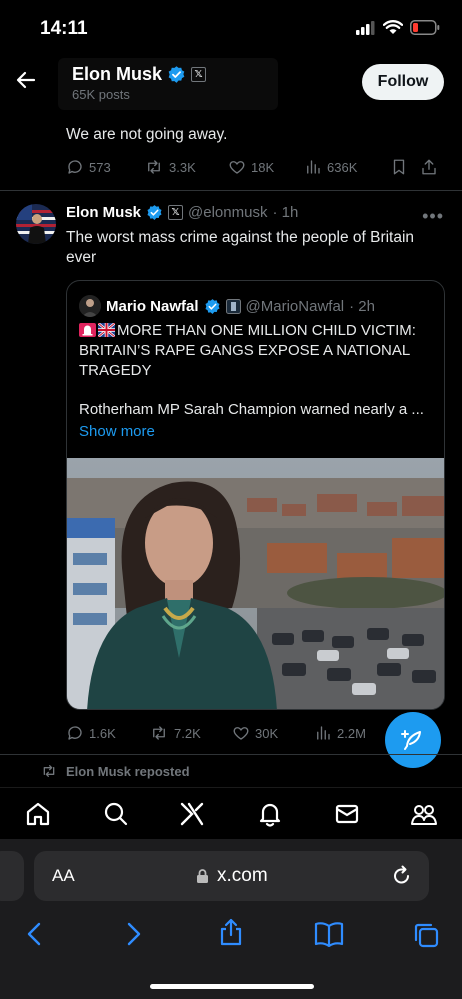 The width and height of the screenshot is (462, 999). What do you see at coordinates (101, 94) in the screenshot?
I see `posts-count: 65K posts` at bounding box center [101, 94].